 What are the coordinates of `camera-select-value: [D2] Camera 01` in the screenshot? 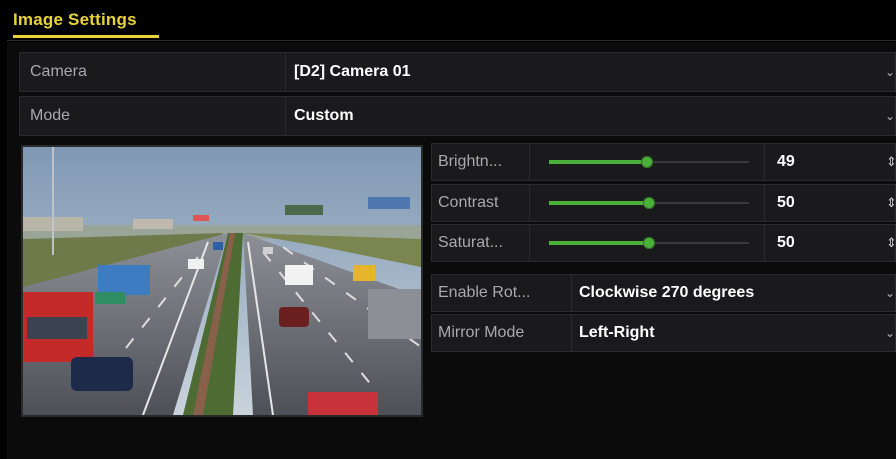 It's located at (352, 72).